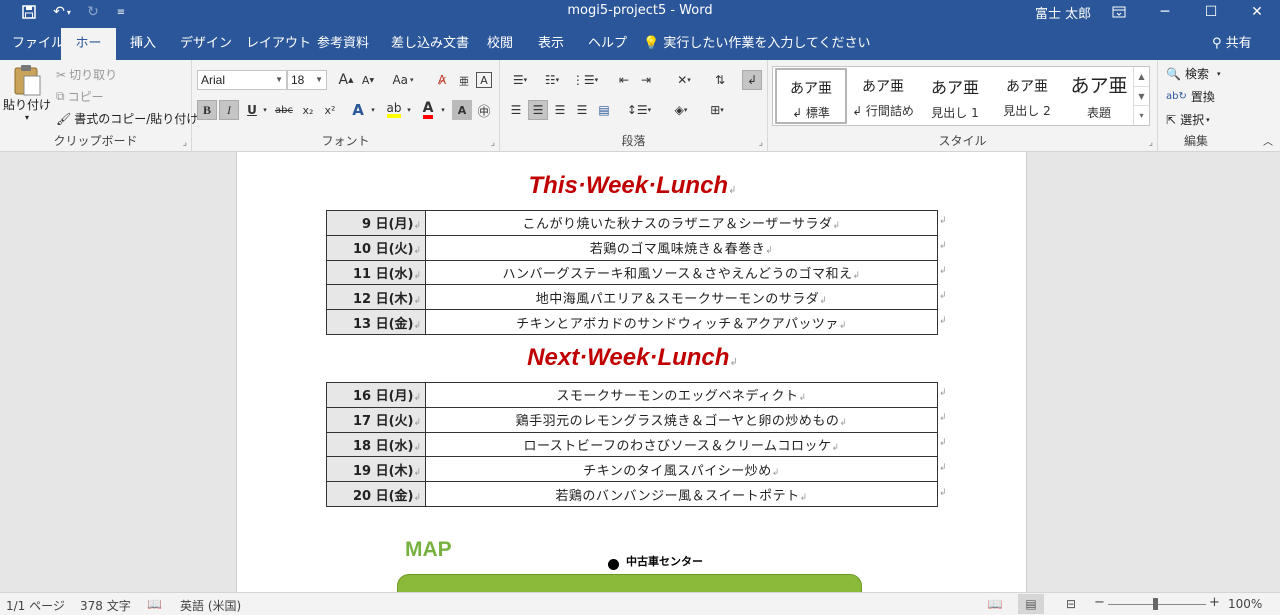  What do you see at coordinates (624, 80) in the screenshot?
I see `decrease-indent-icon: ⇤` at bounding box center [624, 80].